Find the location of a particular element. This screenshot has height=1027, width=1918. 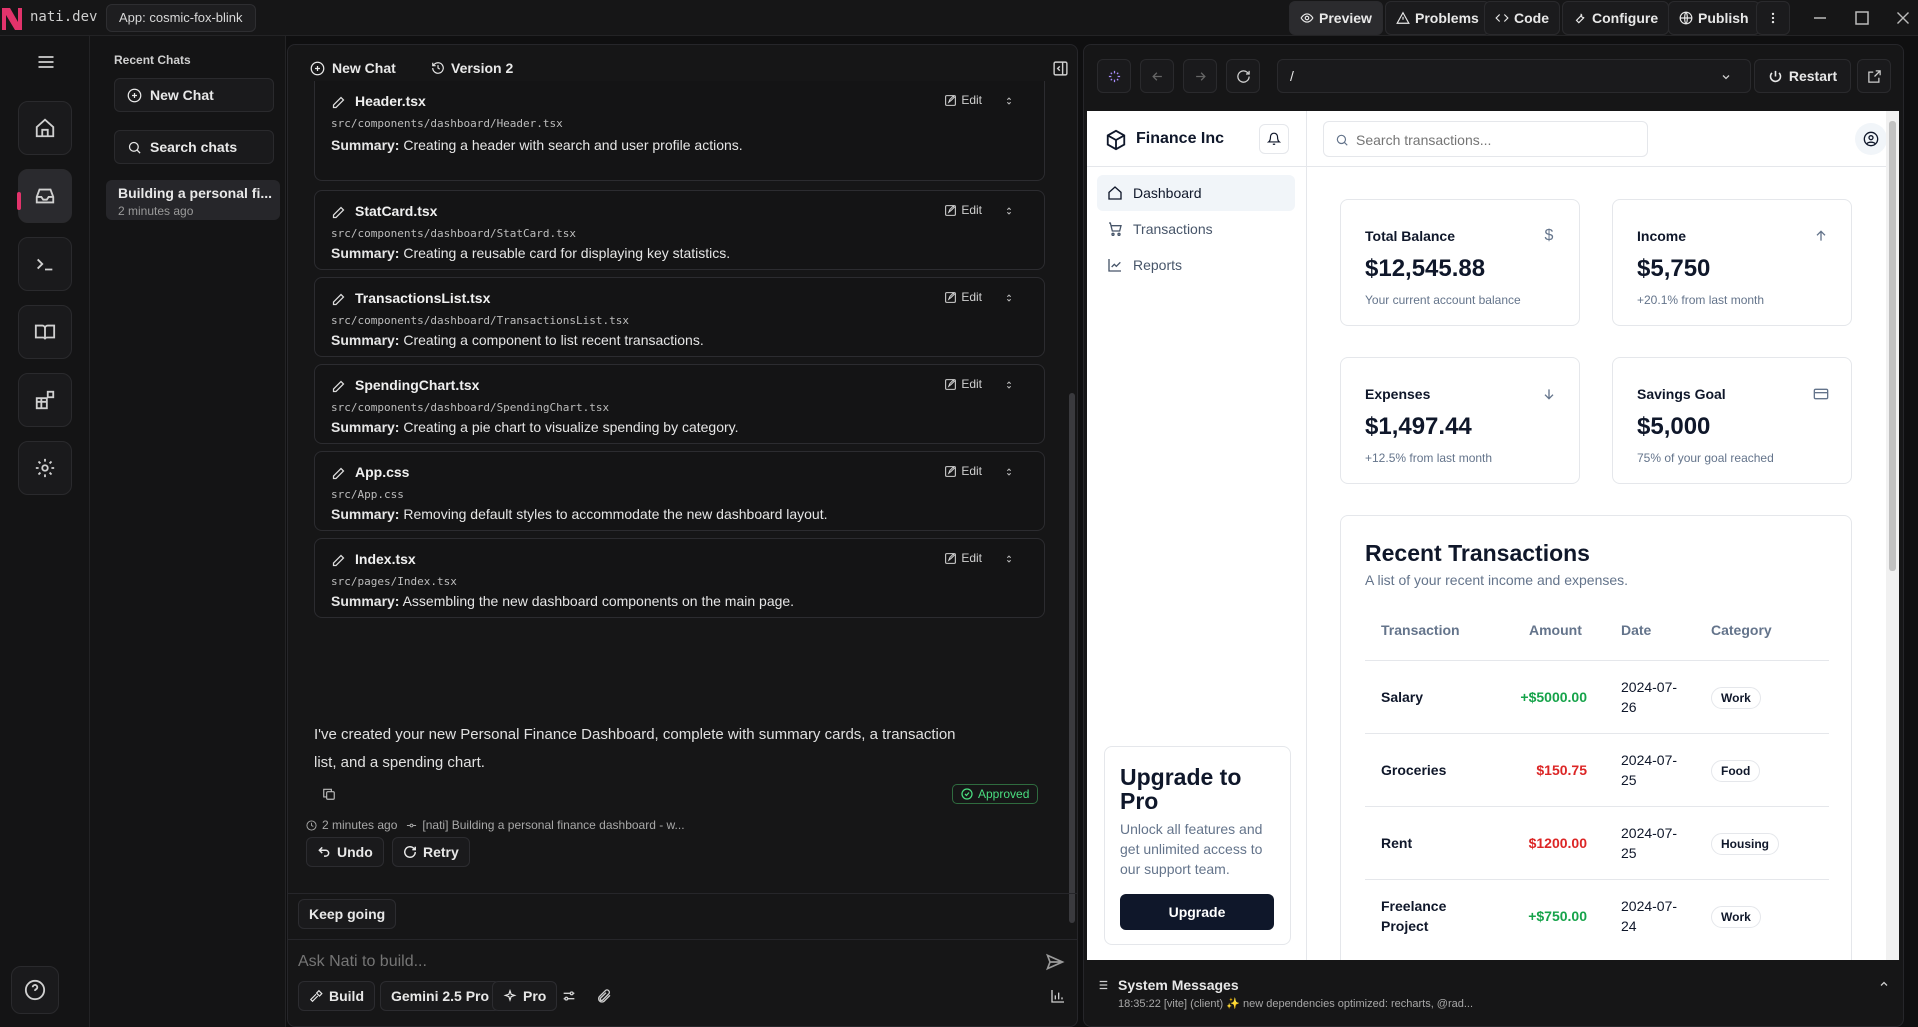

problems-button: Problems is located at coordinates (1437, 18).